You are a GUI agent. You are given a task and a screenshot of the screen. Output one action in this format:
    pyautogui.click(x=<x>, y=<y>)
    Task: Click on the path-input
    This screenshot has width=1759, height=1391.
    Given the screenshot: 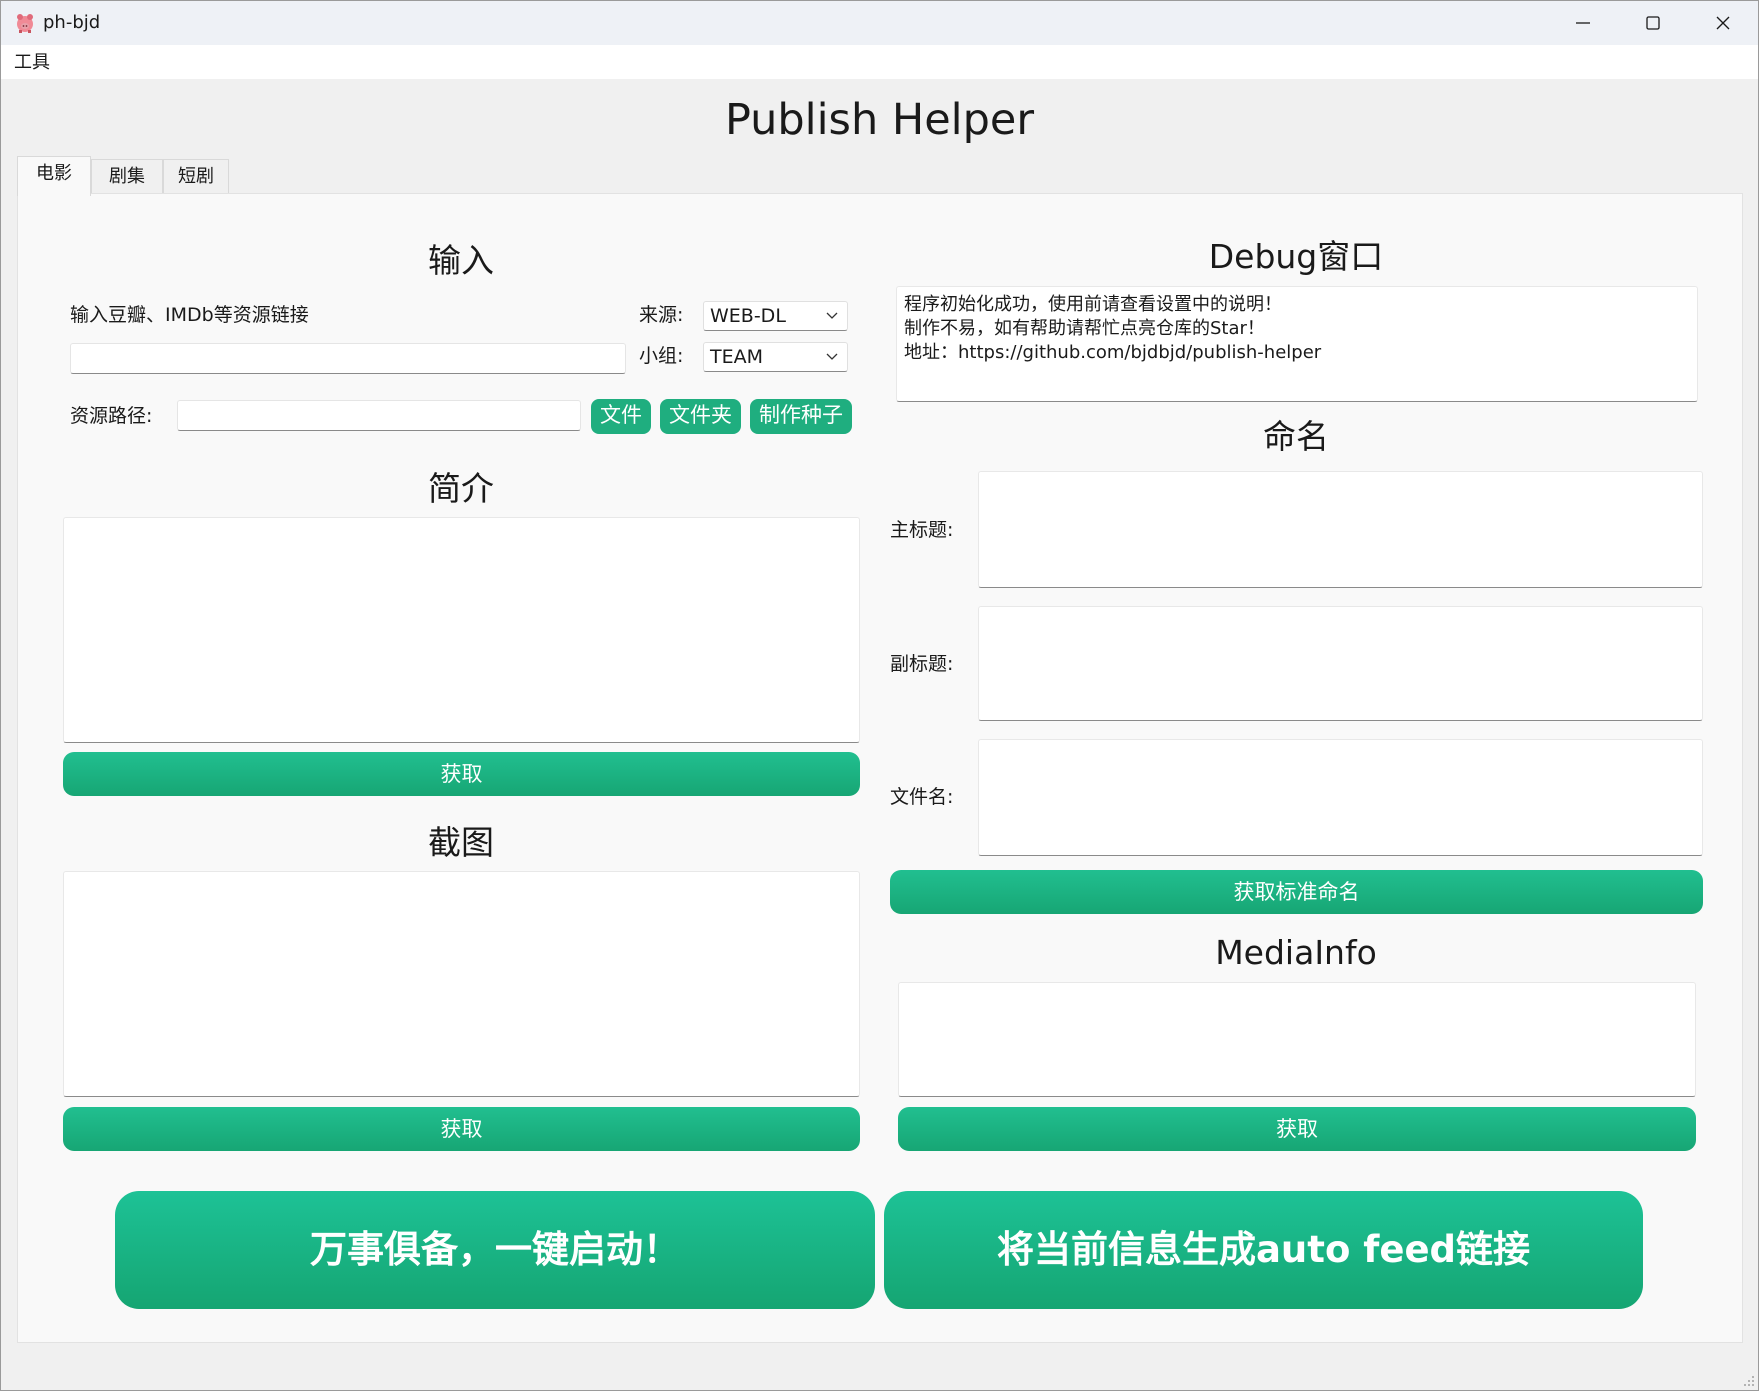 What is the action you would take?
    pyautogui.click(x=379, y=415)
    